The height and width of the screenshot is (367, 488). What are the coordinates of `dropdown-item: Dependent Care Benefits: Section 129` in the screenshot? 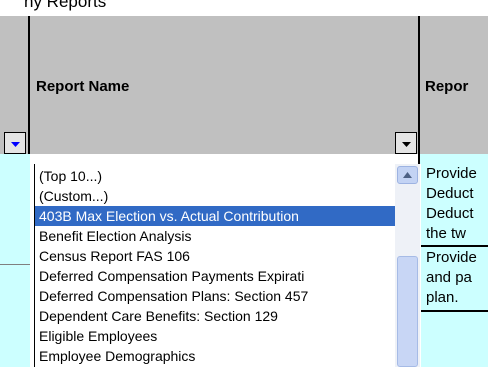 It's located at (215, 316).